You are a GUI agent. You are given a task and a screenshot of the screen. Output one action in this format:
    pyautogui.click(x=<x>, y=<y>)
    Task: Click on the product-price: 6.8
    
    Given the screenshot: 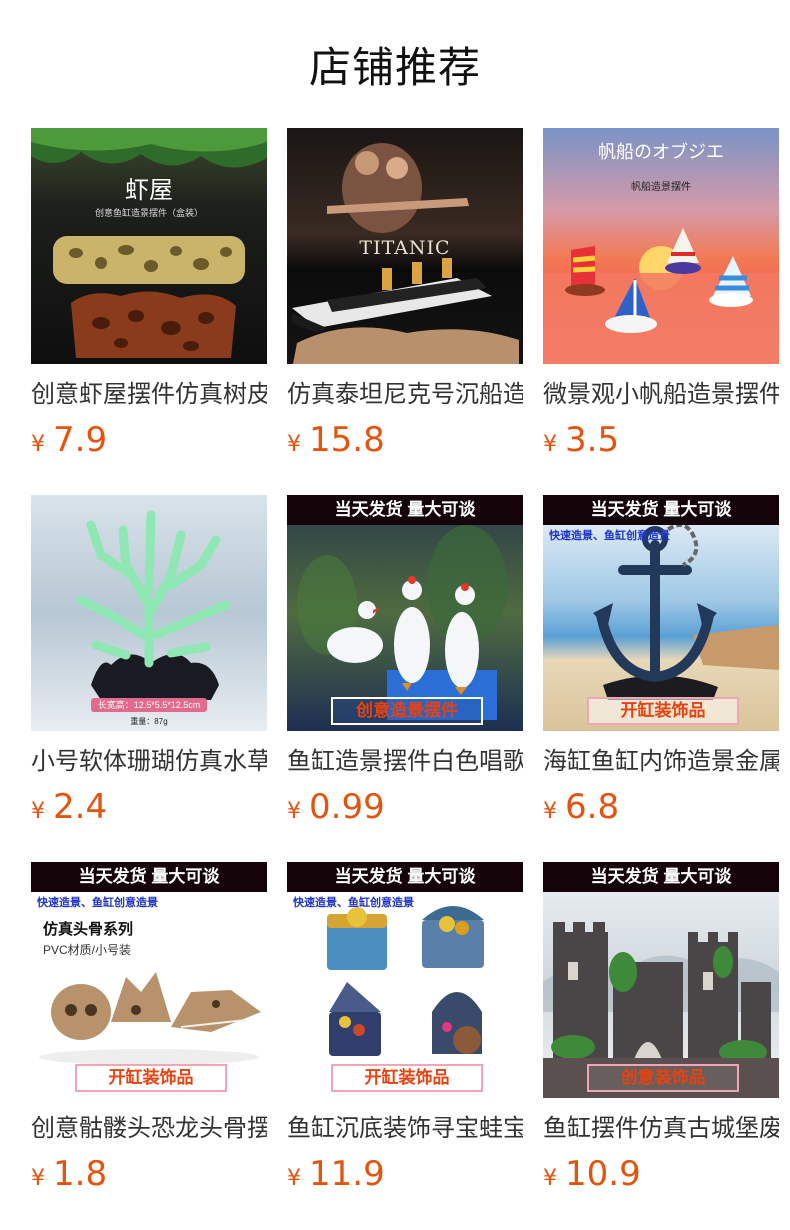 What is the action you would take?
    pyautogui.click(x=592, y=807)
    